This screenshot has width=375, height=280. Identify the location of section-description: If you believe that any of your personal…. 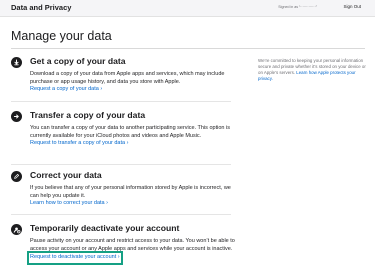
(130, 192).